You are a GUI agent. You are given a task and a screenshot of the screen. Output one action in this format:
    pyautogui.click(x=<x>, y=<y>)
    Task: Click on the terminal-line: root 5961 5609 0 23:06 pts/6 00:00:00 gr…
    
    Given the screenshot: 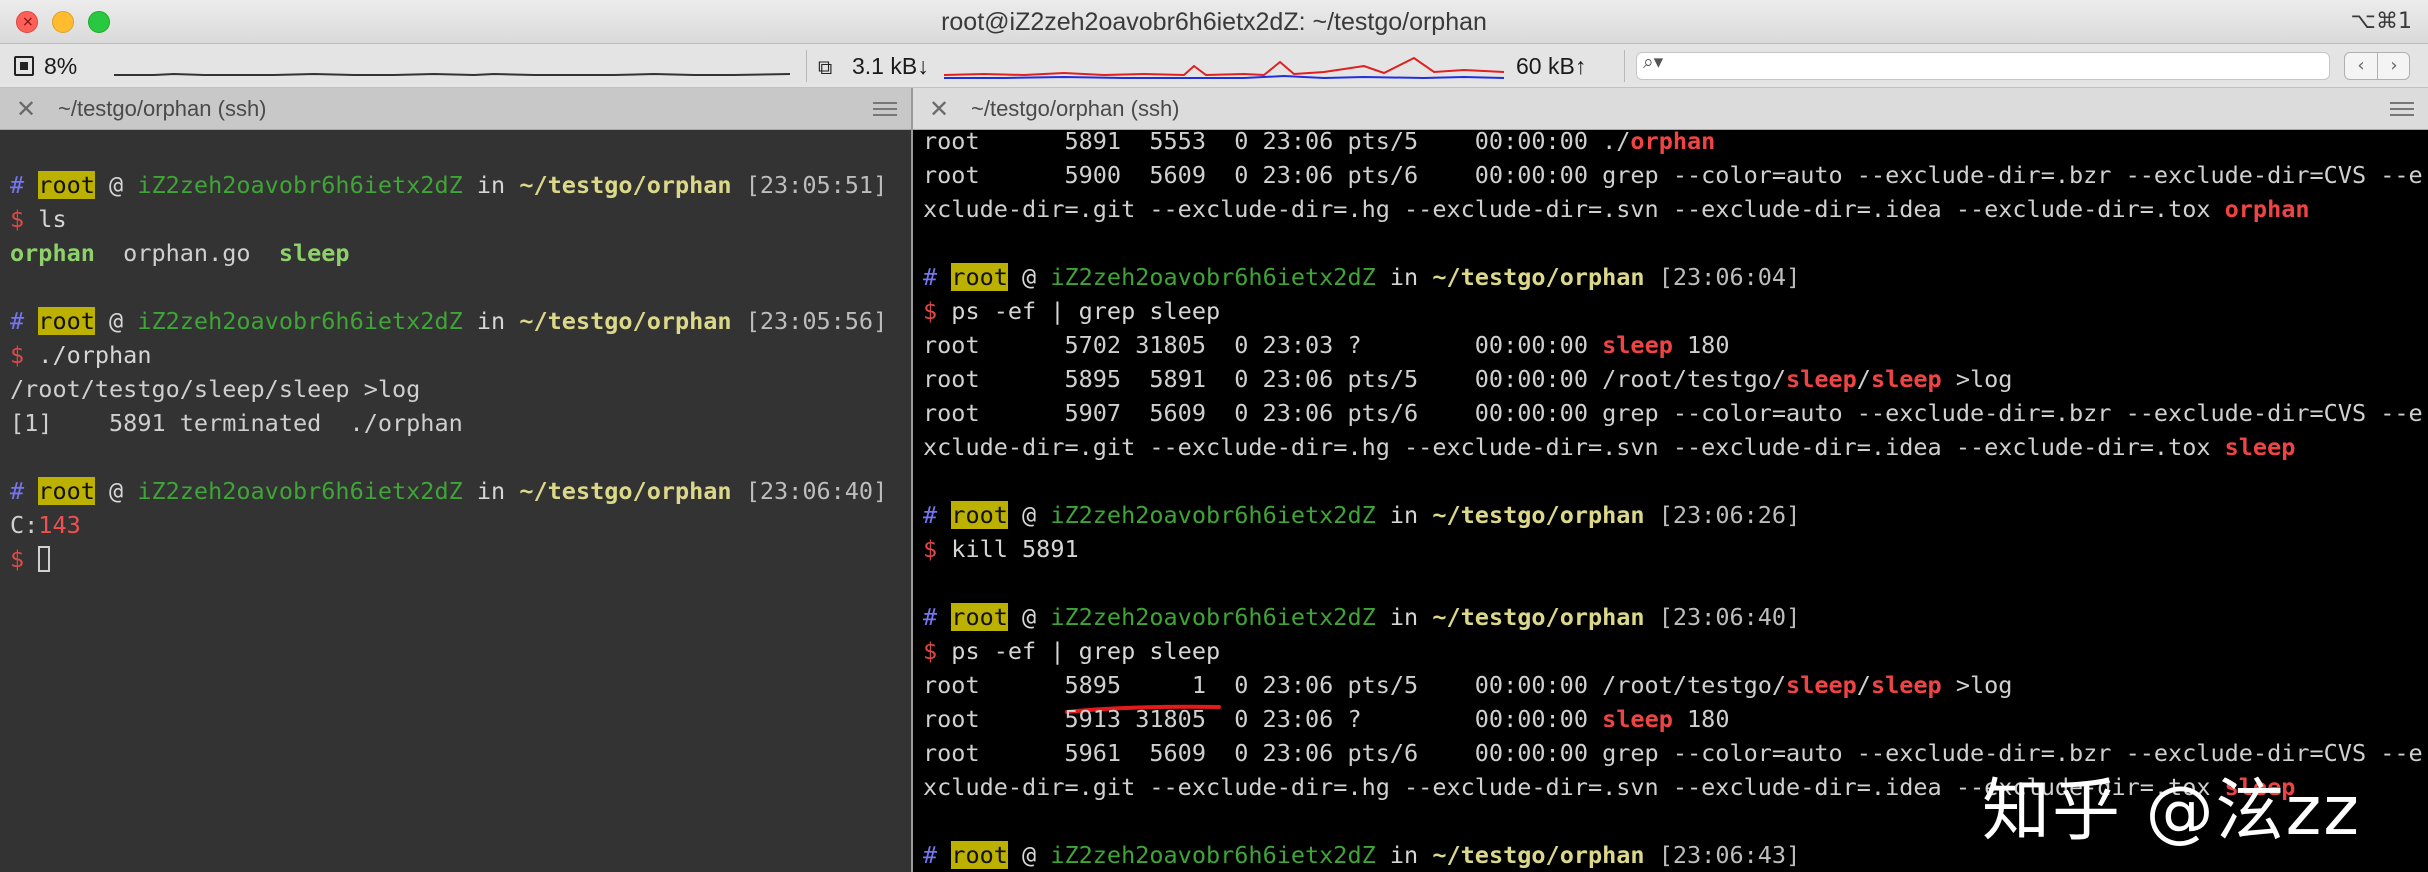 What is the action you would take?
    pyautogui.click(x=1673, y=753)
    